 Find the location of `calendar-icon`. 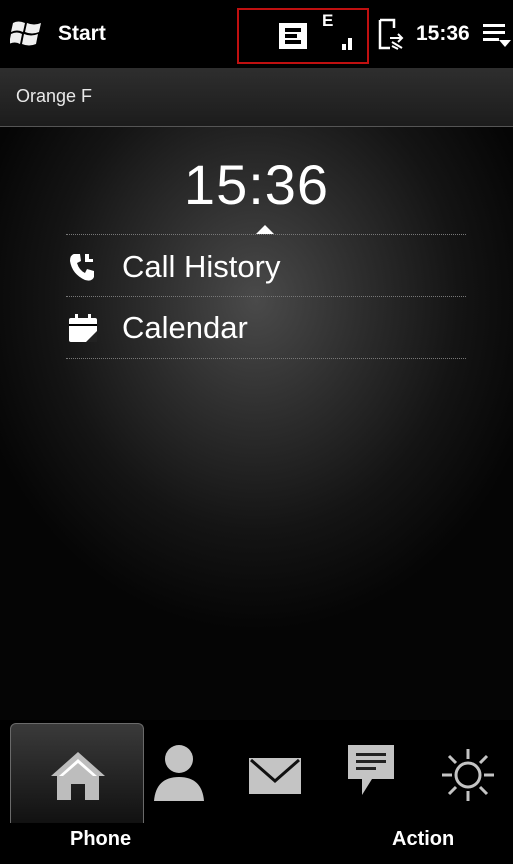

calendar-icon is located at coordinates (86, 328).